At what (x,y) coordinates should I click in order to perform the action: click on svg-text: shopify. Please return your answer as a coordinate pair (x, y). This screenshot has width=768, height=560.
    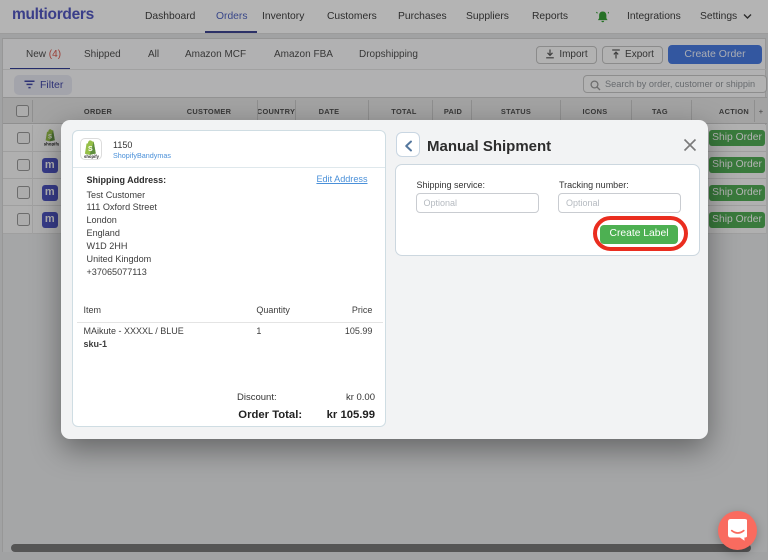
    Looking at the image, I should click on (91, 156).